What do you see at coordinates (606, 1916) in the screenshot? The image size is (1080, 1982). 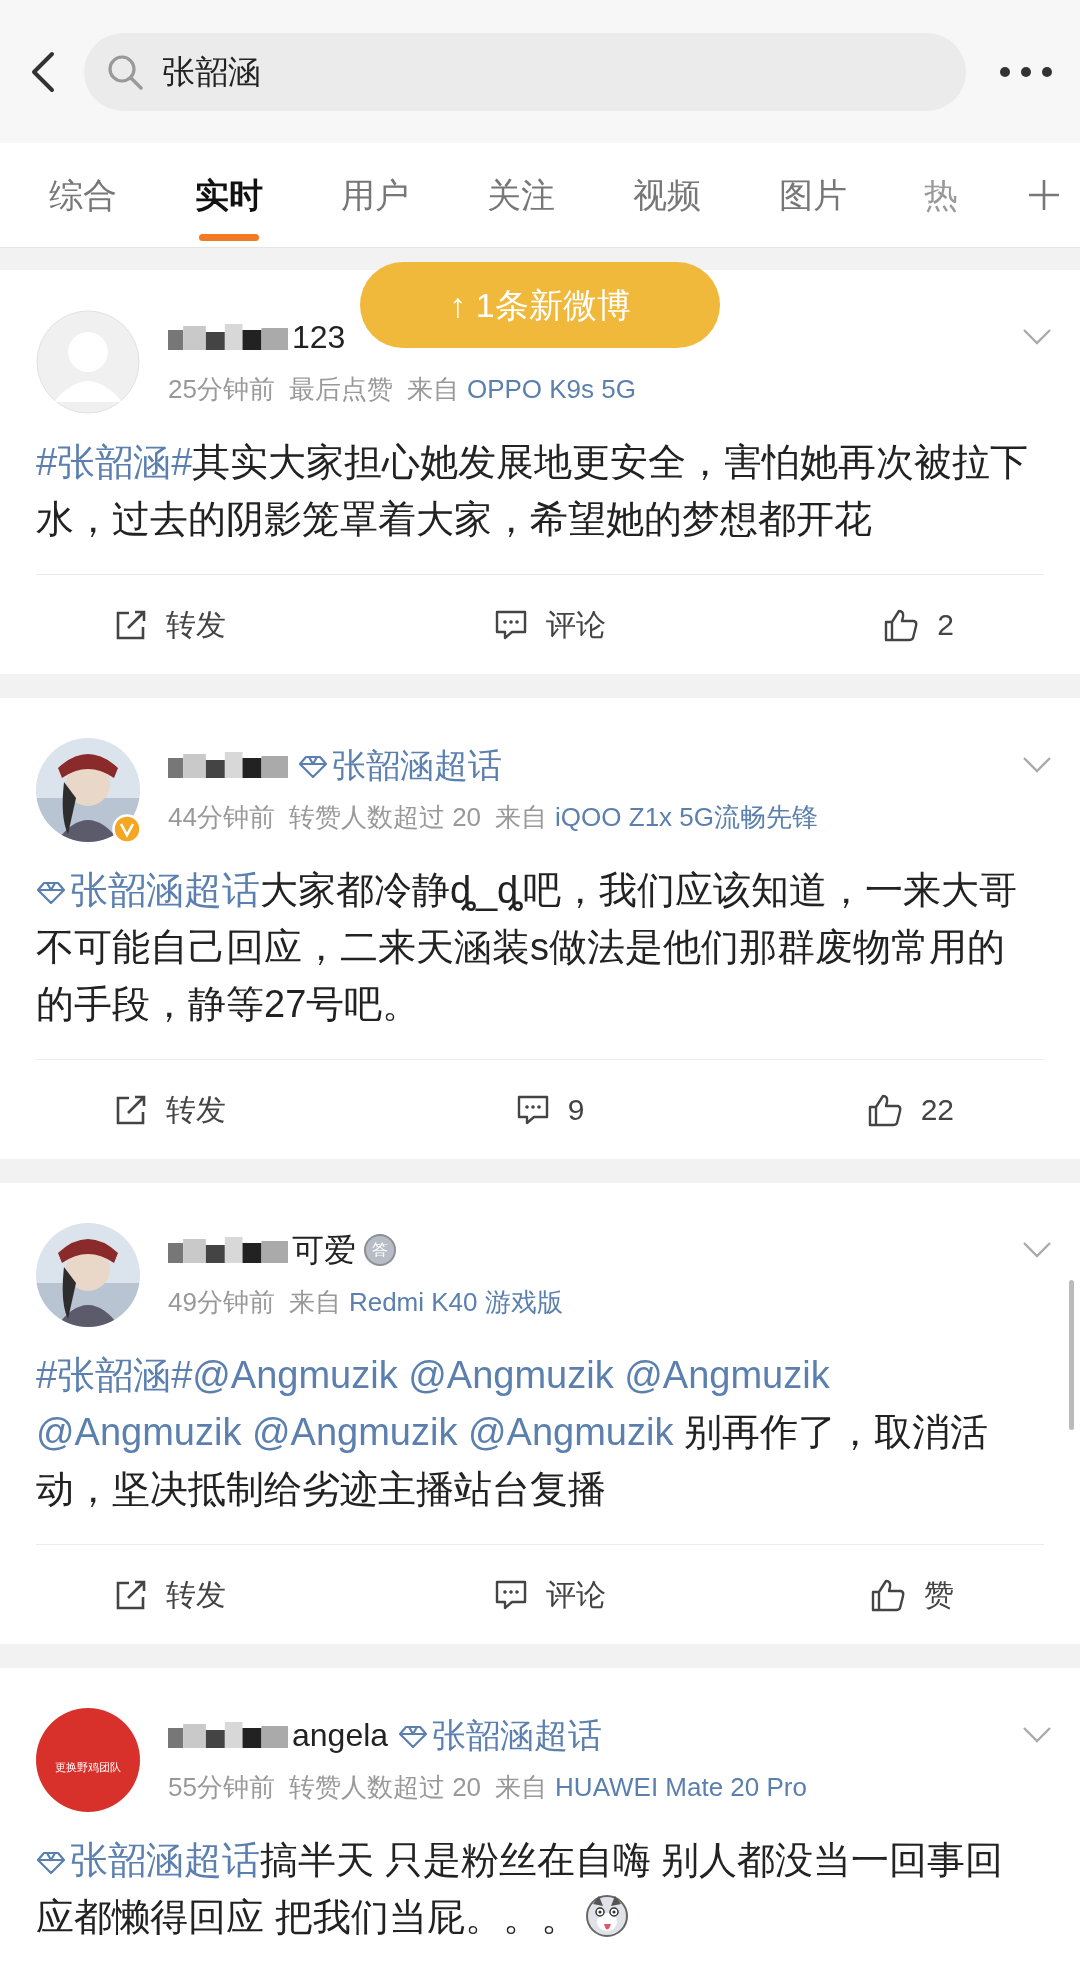 I see `dog-emoji-icon` at bounding box center [606, 1916].